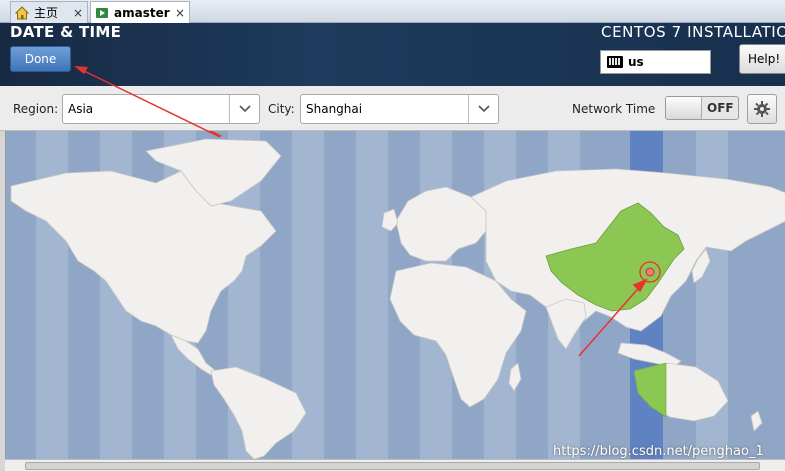  I want to click on tab-home: 主页 ×, so click(49, 12).